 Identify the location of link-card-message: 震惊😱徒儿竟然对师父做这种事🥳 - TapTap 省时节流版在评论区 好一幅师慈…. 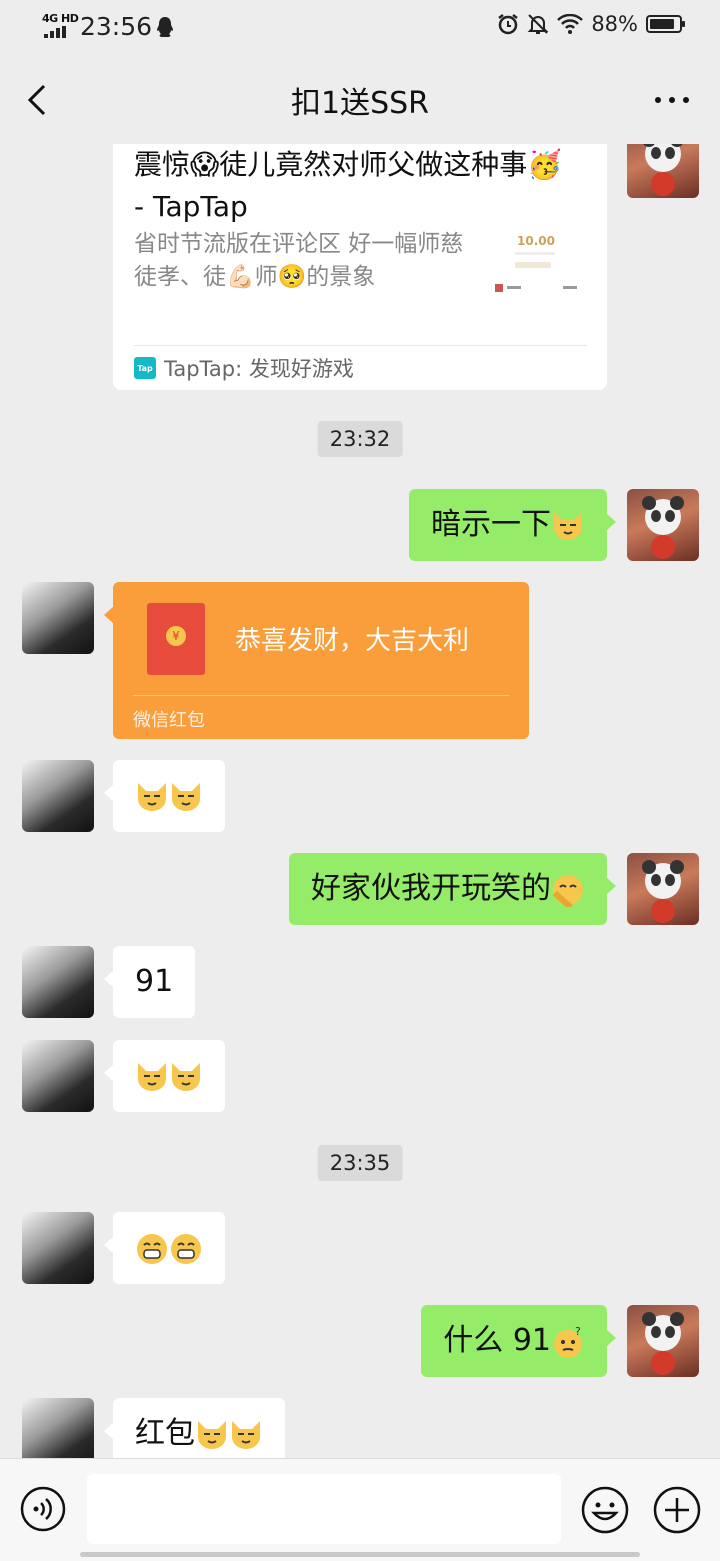
(360, 267).